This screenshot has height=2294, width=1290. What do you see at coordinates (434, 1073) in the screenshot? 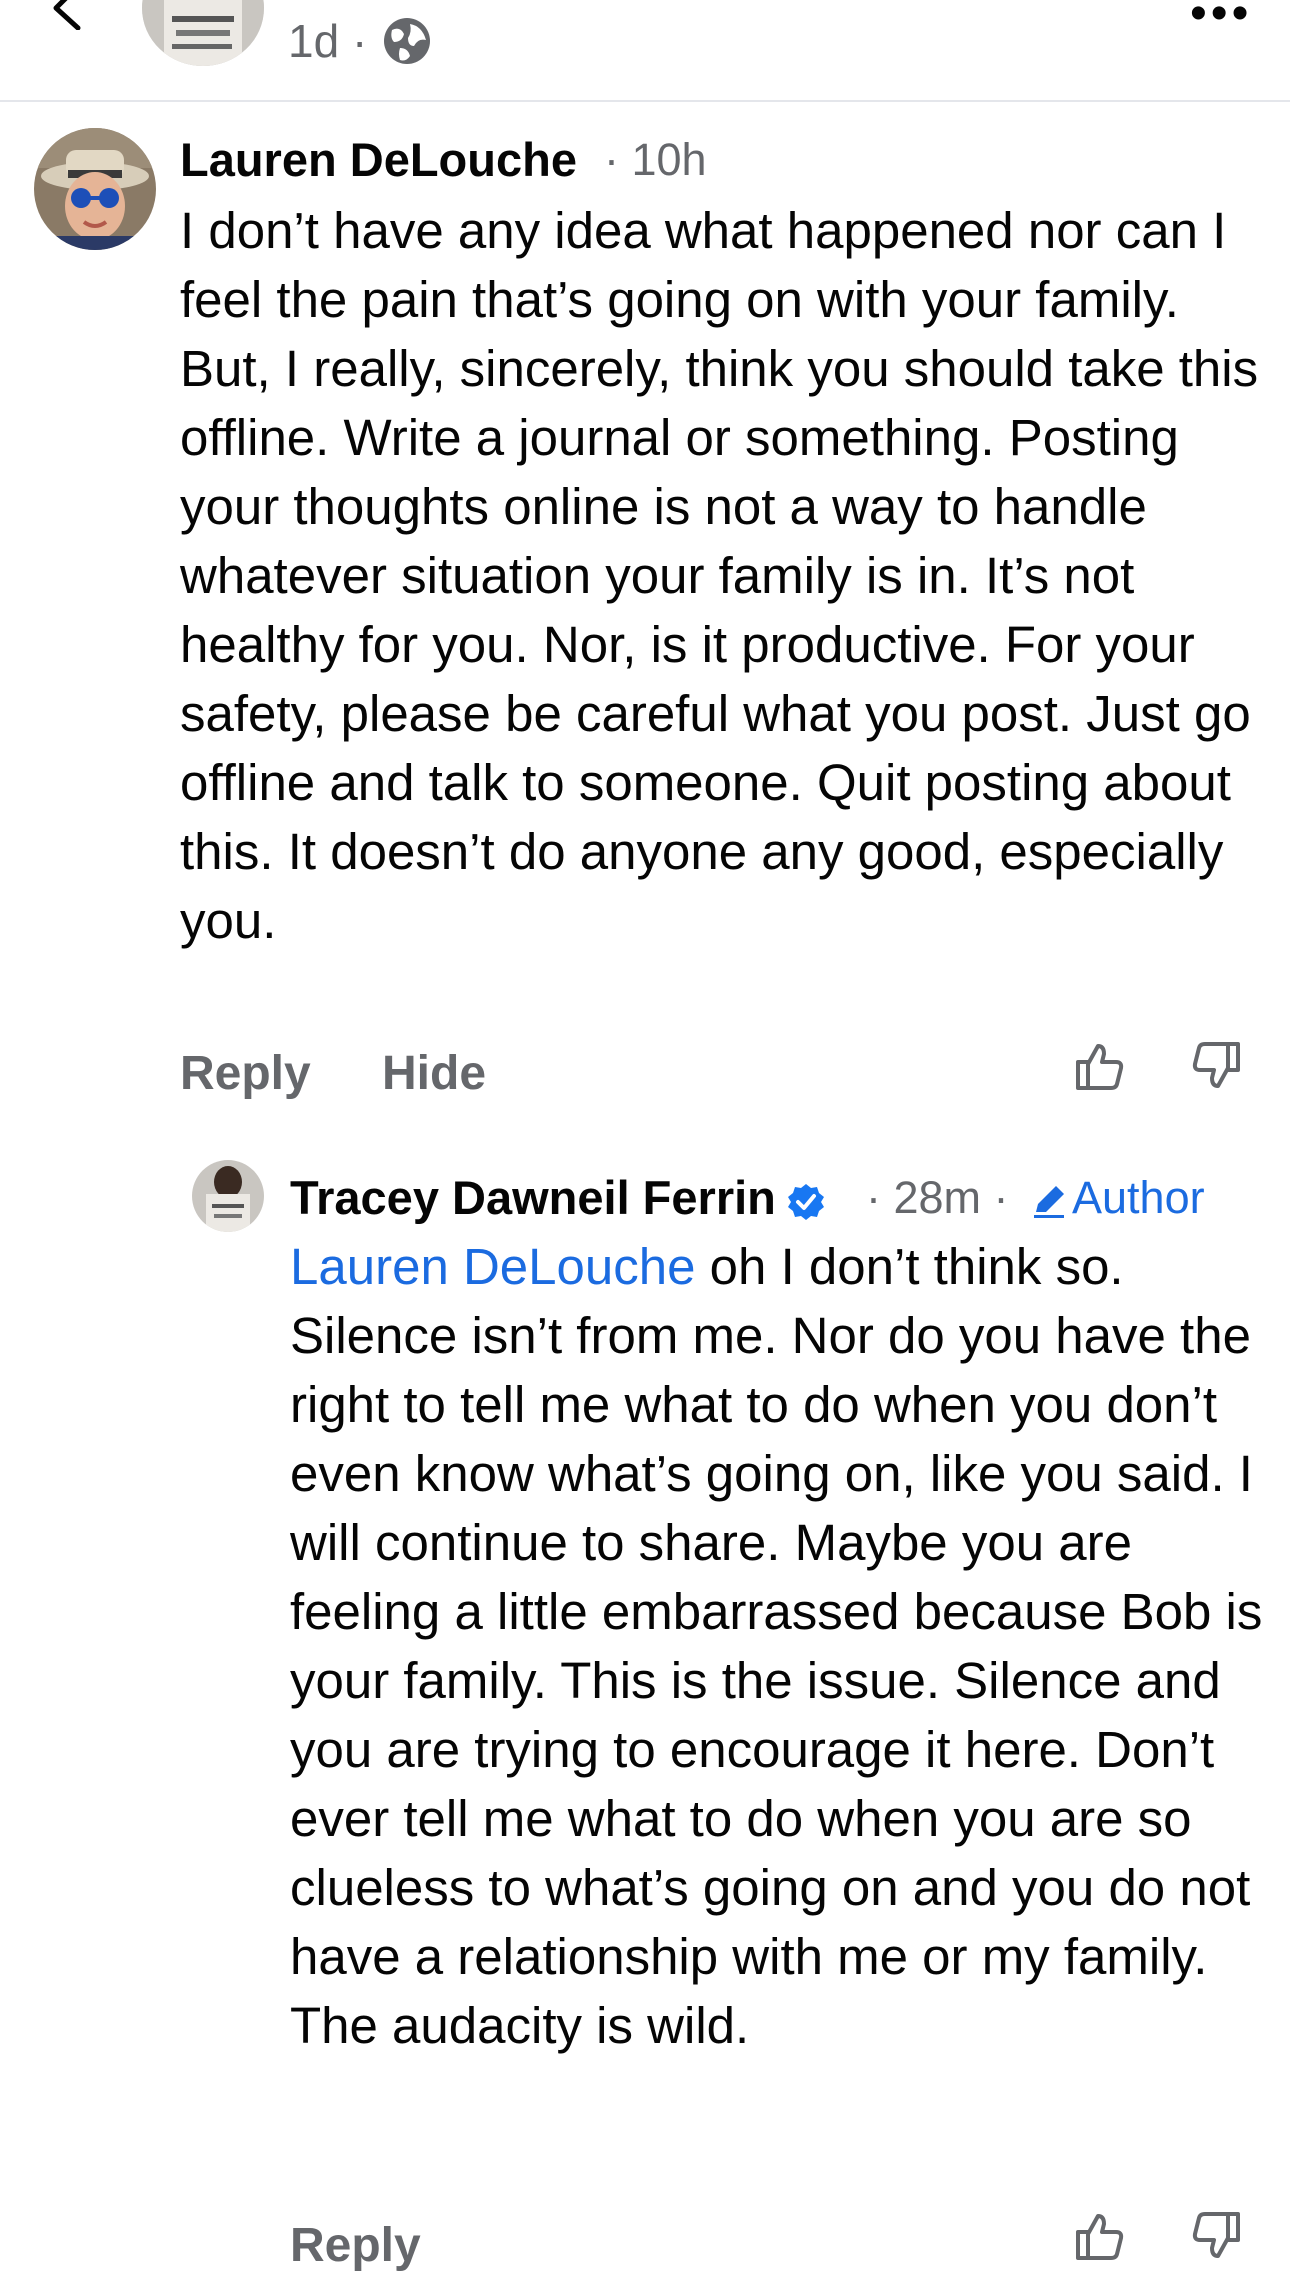
I see `hide-button: Hide` at bounding box center [434, 1073].